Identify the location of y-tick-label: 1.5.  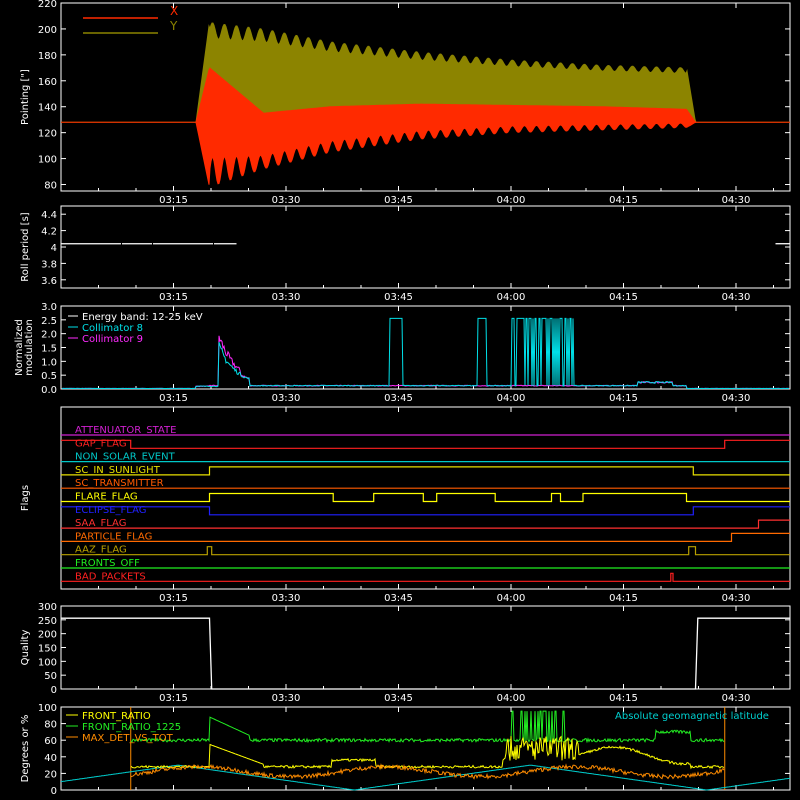
(49, 349).